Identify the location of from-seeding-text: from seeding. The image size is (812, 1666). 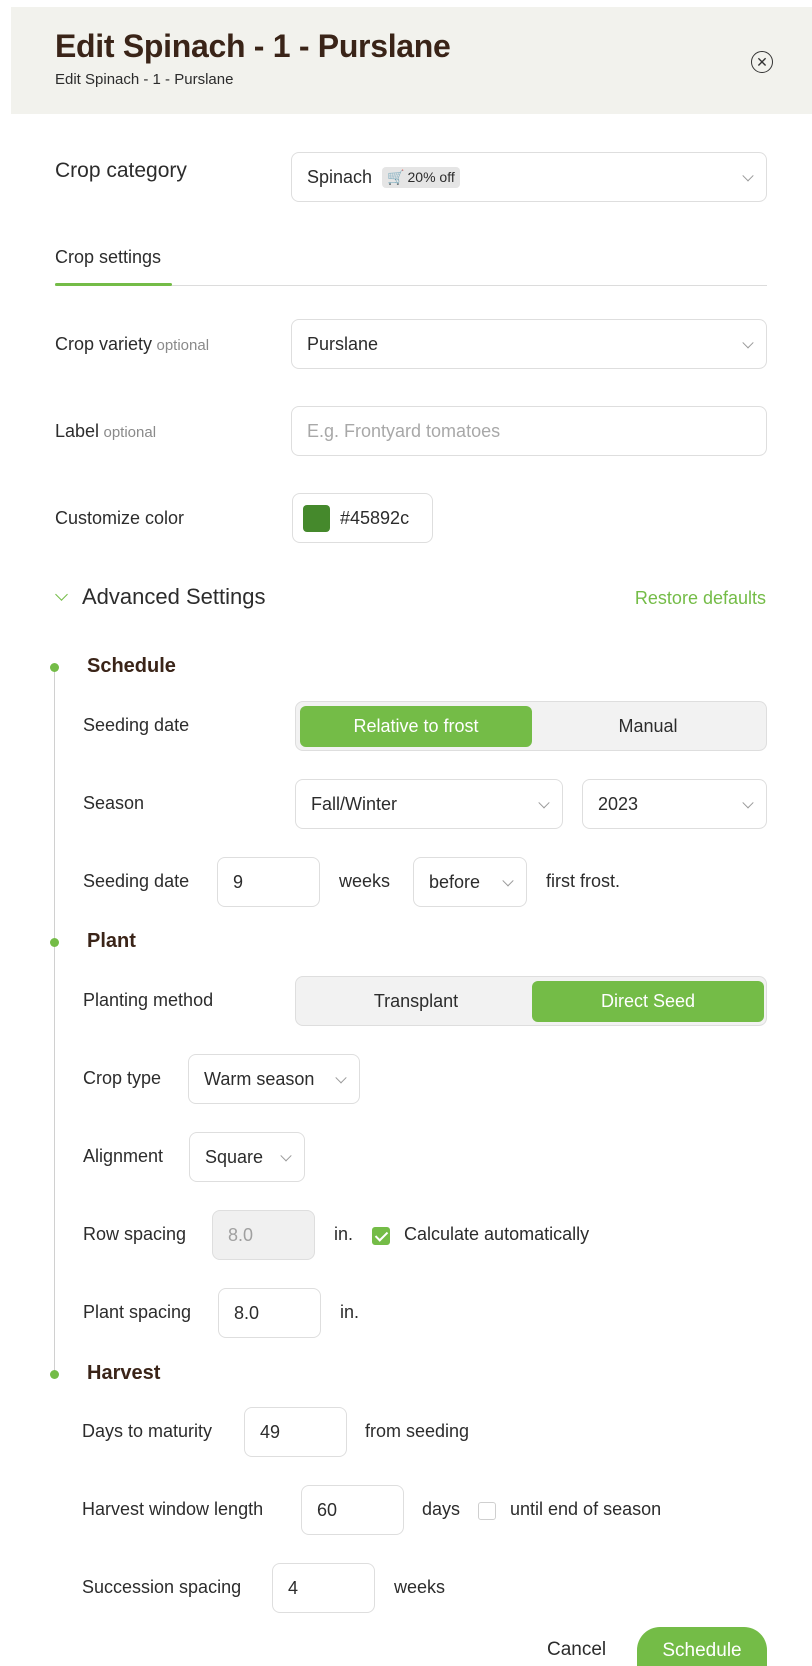
(417, 1431).